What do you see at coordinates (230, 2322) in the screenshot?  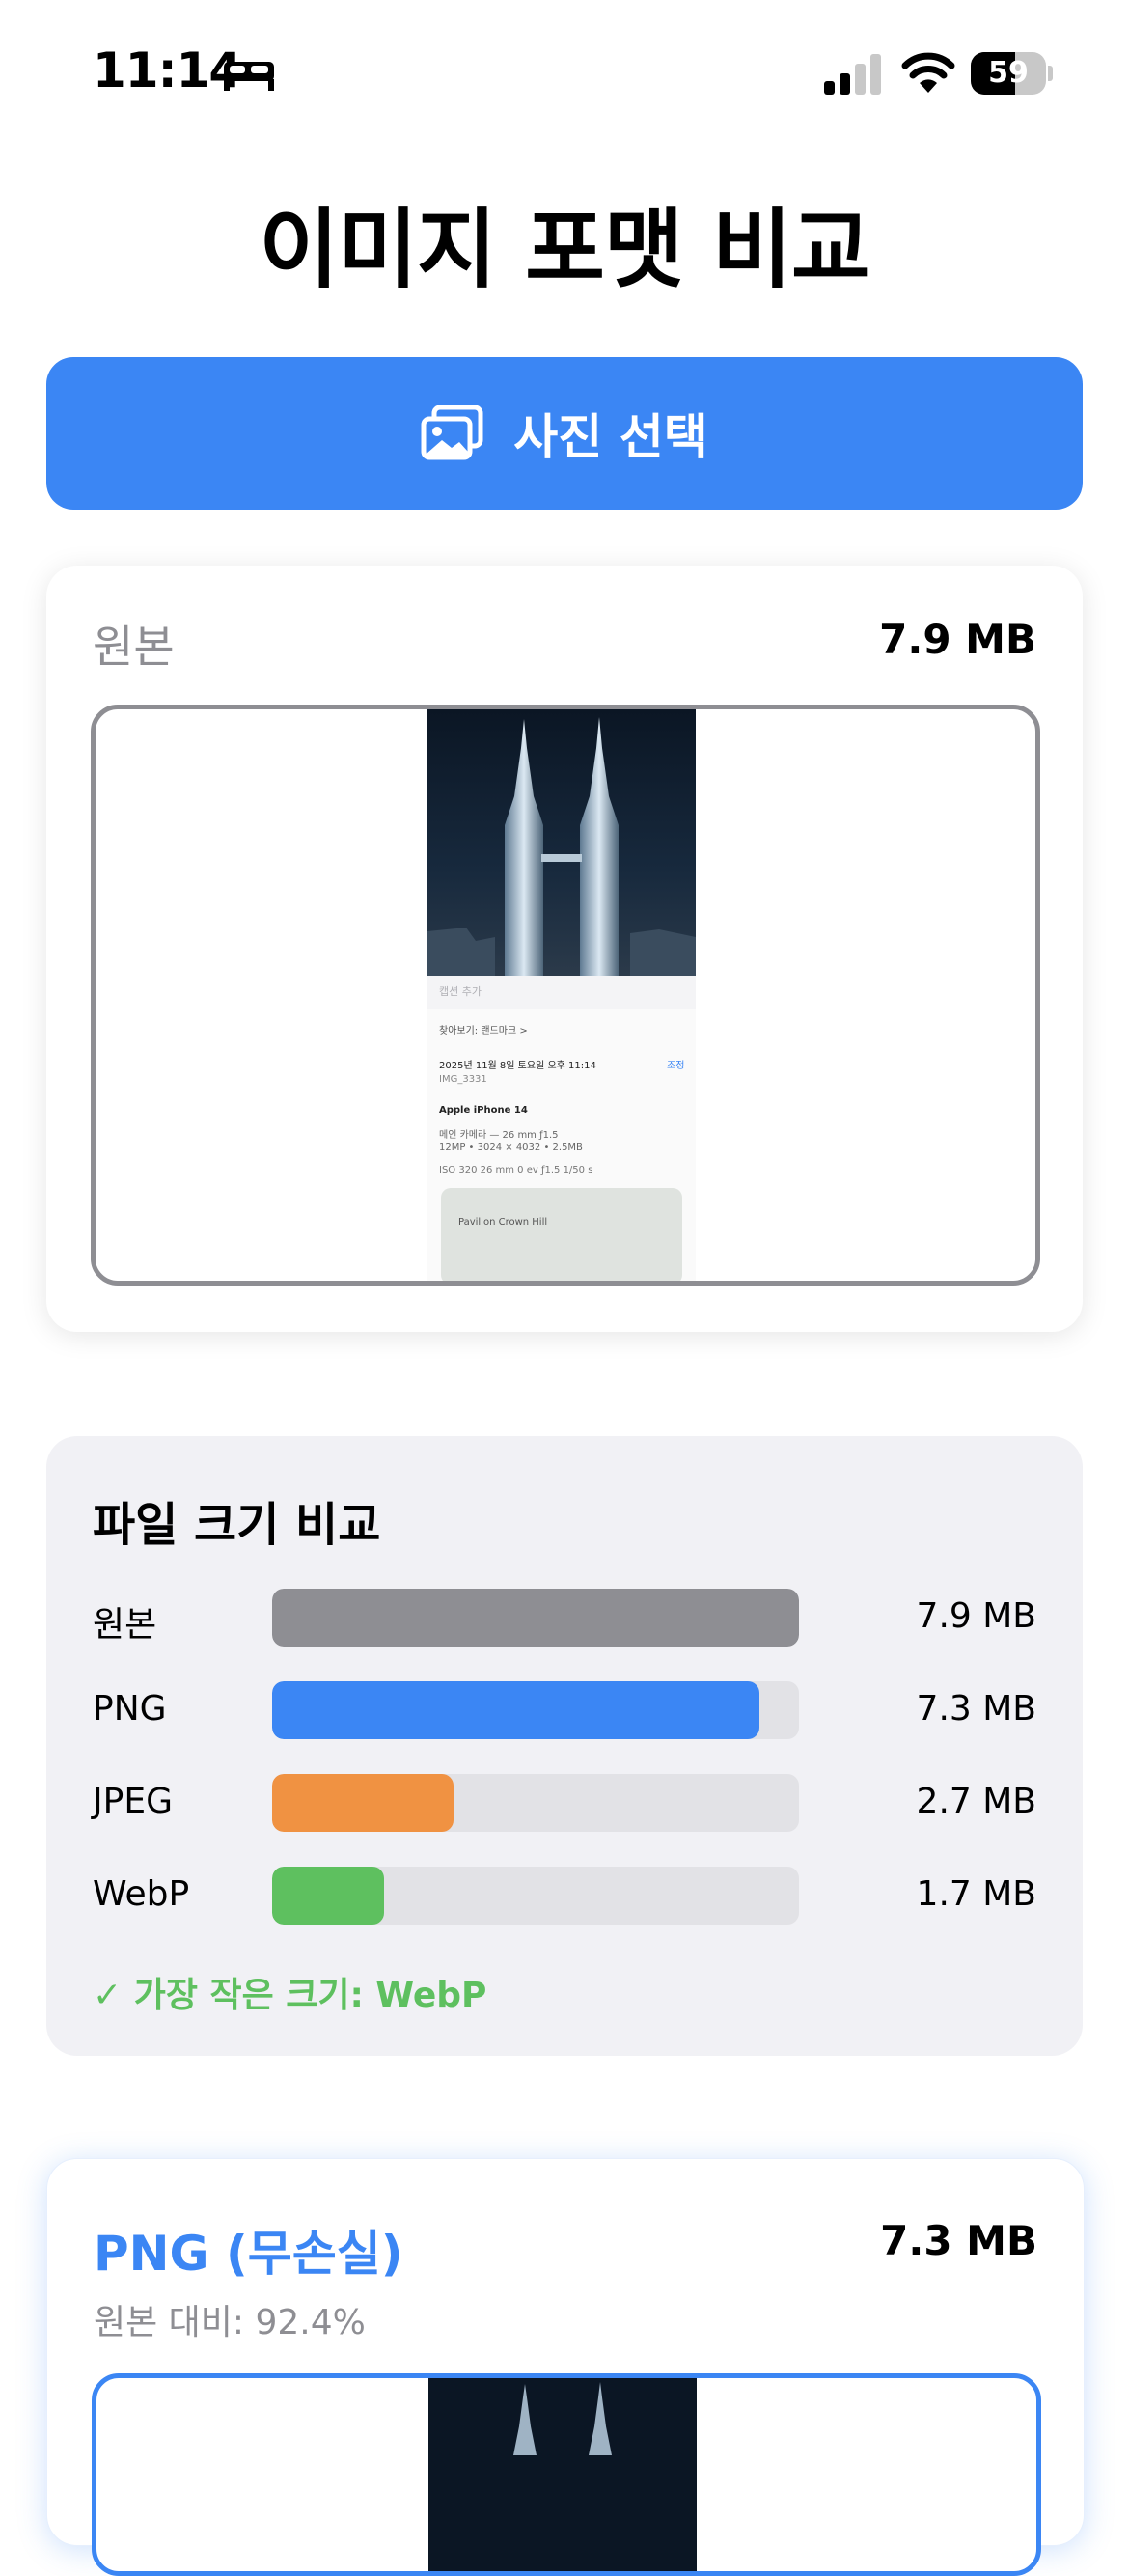 I see `png-ratio: 원본 대비: 92.4%` at bounding box center [230, 2322].